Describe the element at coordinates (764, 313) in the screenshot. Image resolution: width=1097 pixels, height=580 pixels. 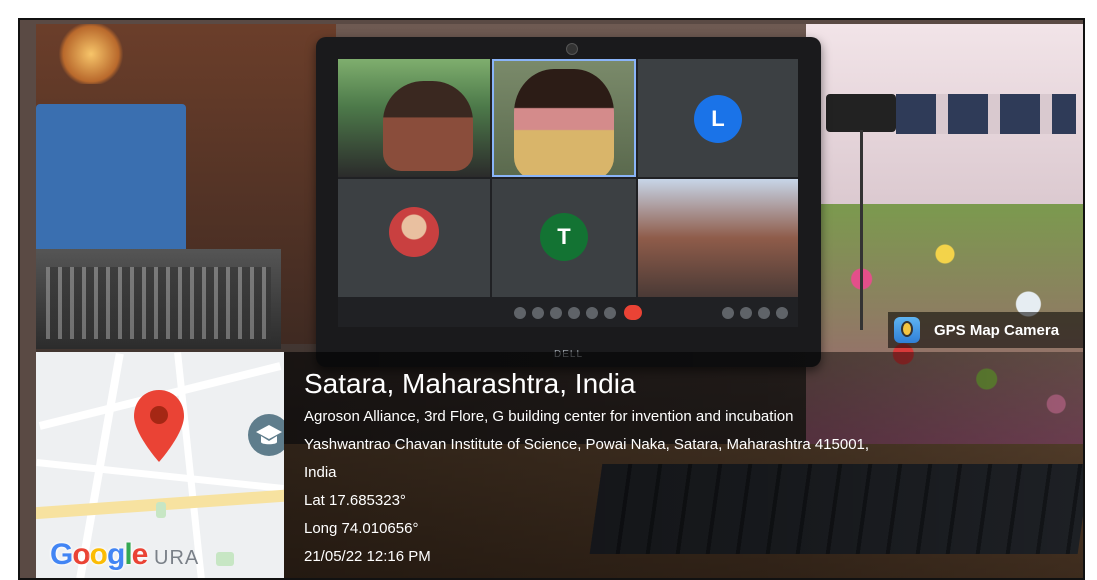
I see `chat-icon` at that location.